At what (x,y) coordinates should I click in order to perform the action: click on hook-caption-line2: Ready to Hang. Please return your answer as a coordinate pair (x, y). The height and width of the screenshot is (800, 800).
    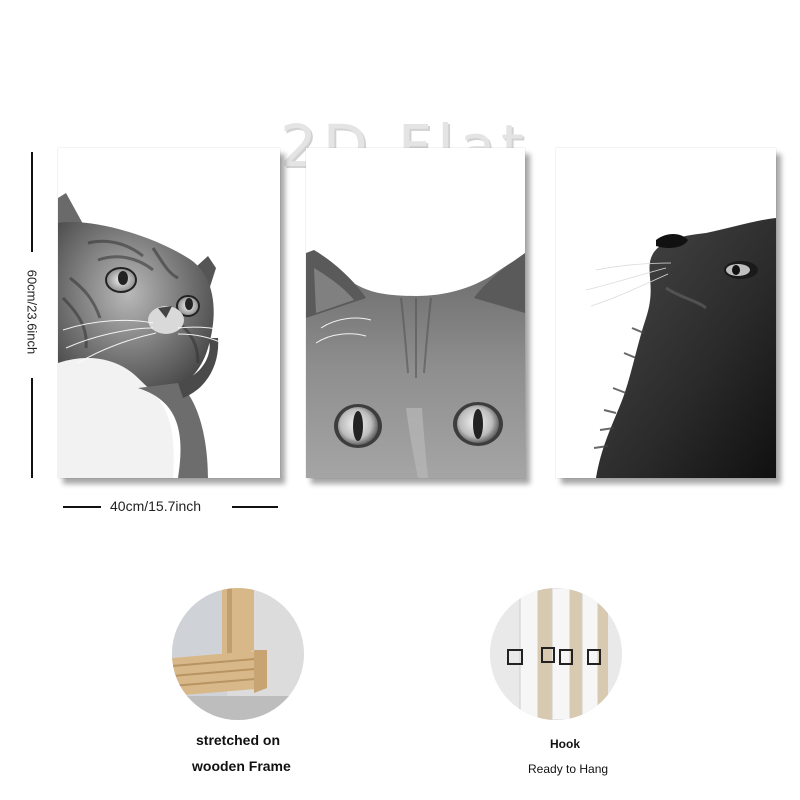
    Looking at the image, I should click on (568, 769).